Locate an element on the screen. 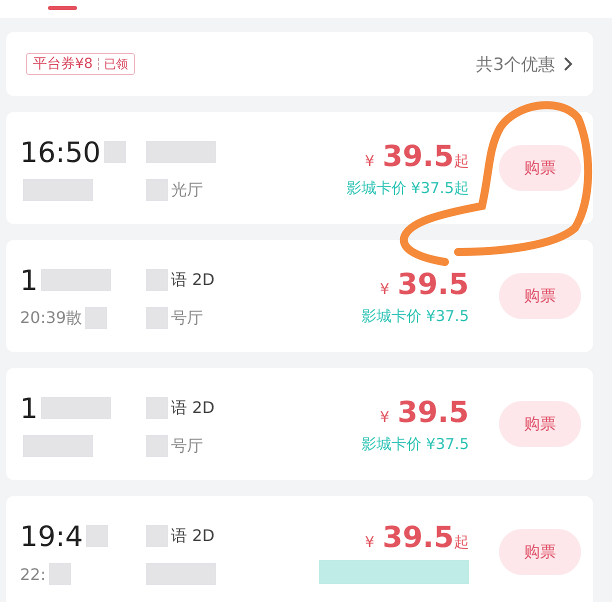  coupon-tag: 平台券¥8 已领 is located at coordinates (80, 64).